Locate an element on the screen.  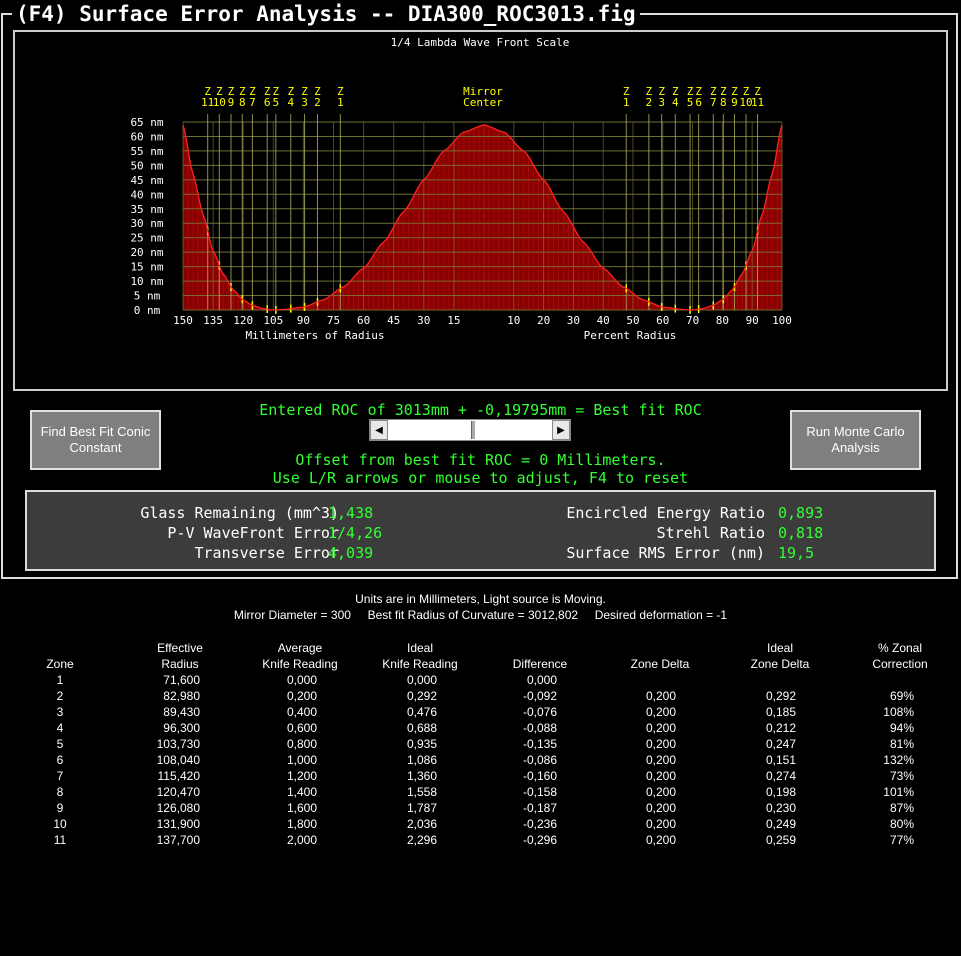
table-cell: 103,730 is located at coordinates (178, 744).